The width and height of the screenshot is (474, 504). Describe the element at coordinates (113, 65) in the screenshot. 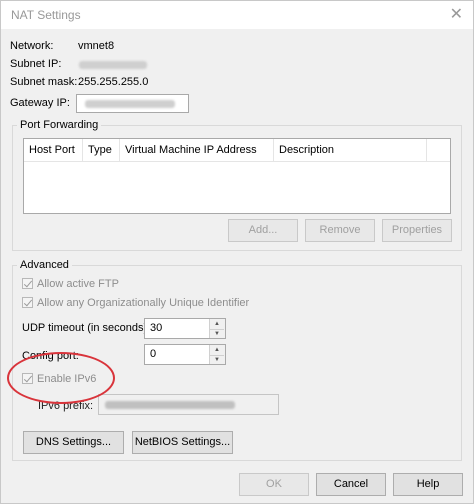

I see `subnet-ip-redacted` at that location.